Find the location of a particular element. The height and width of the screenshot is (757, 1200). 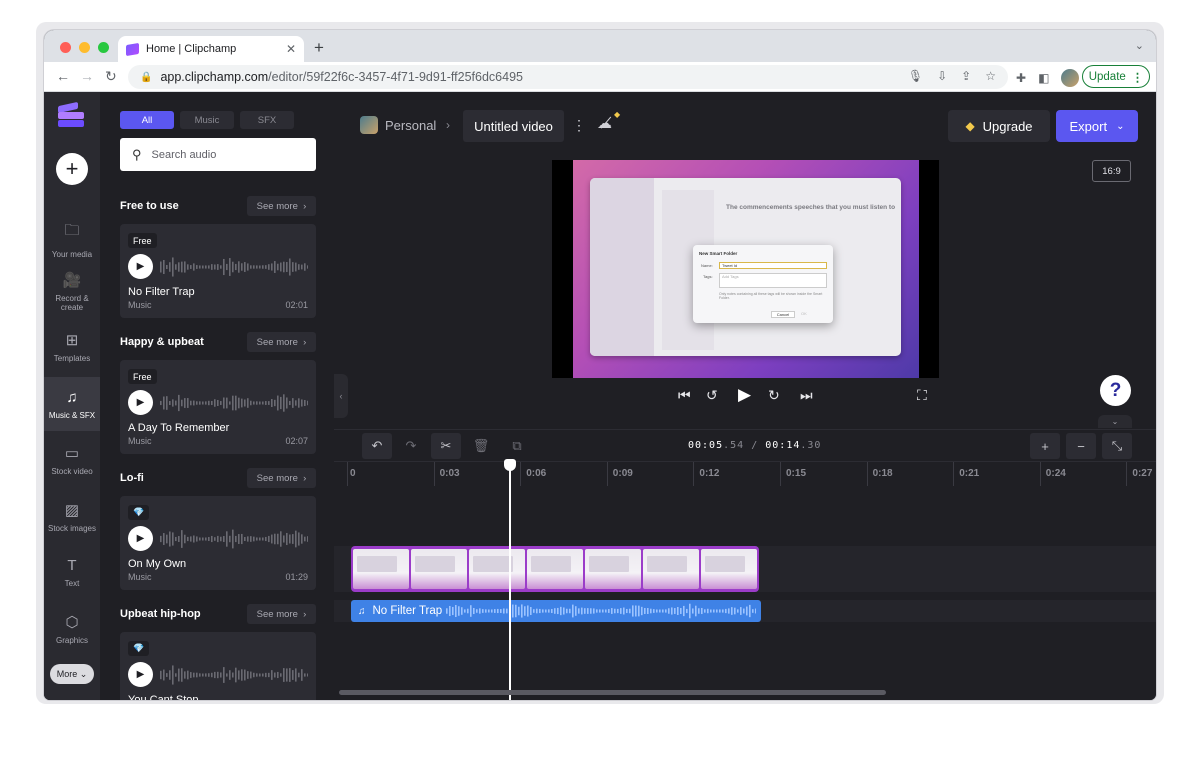

playhead-line is located at coordinates (510, 581).